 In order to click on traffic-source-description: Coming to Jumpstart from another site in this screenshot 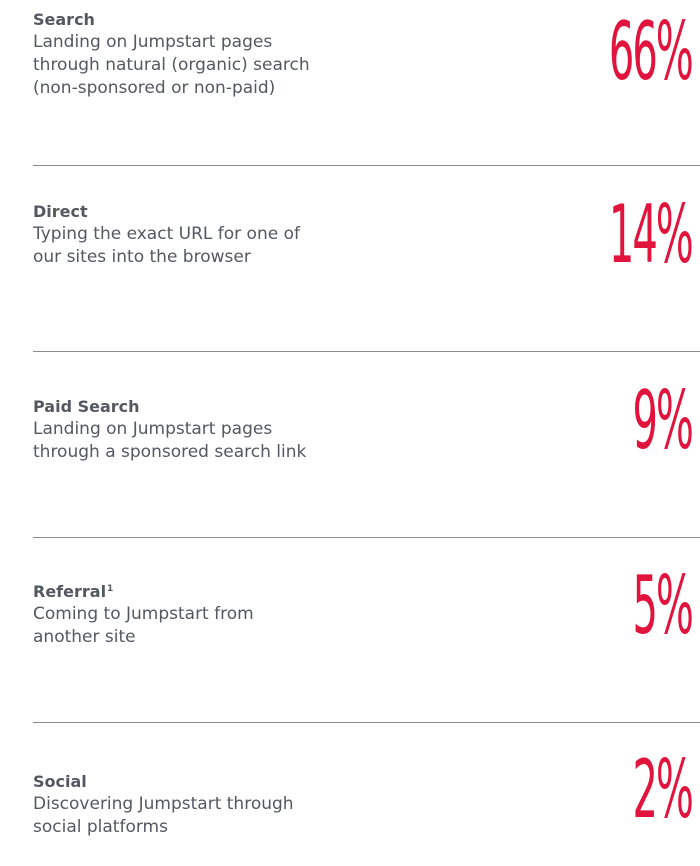, I will do `click(243, 626)`.